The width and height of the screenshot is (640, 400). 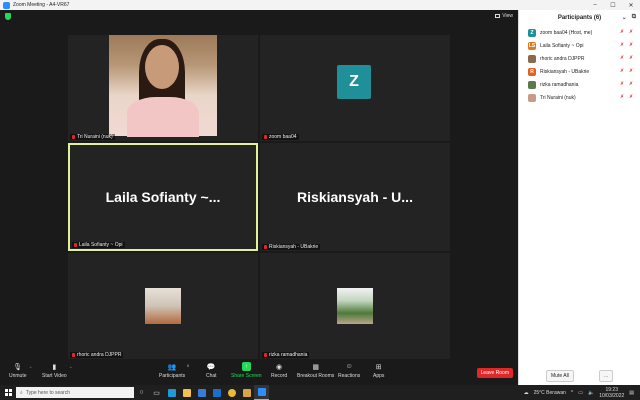 I want to click on security-shield-icon, so click(x=8, y=16).